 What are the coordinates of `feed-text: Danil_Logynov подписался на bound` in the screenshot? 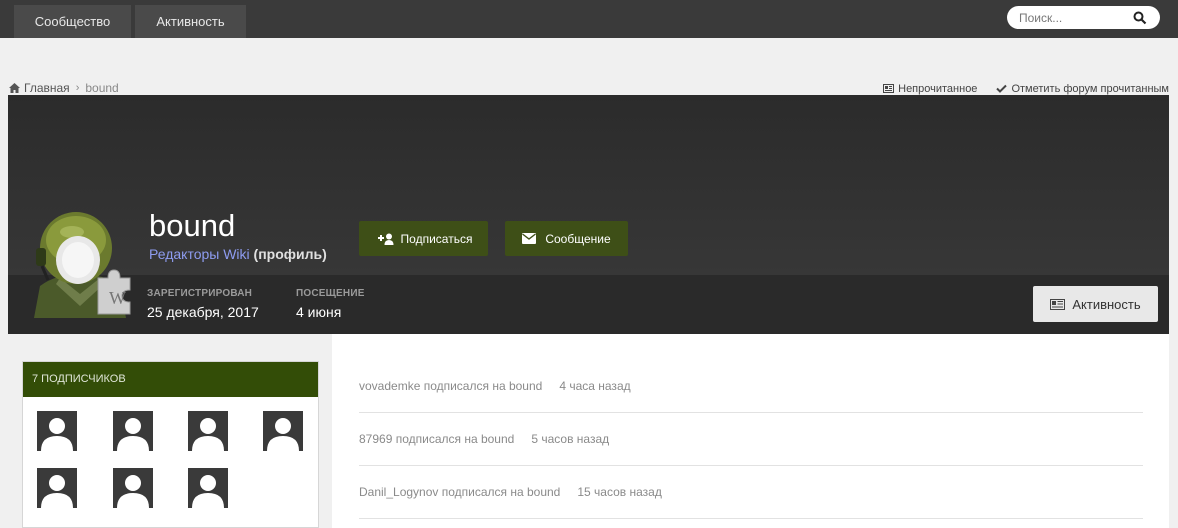 It's located at (459, 492).